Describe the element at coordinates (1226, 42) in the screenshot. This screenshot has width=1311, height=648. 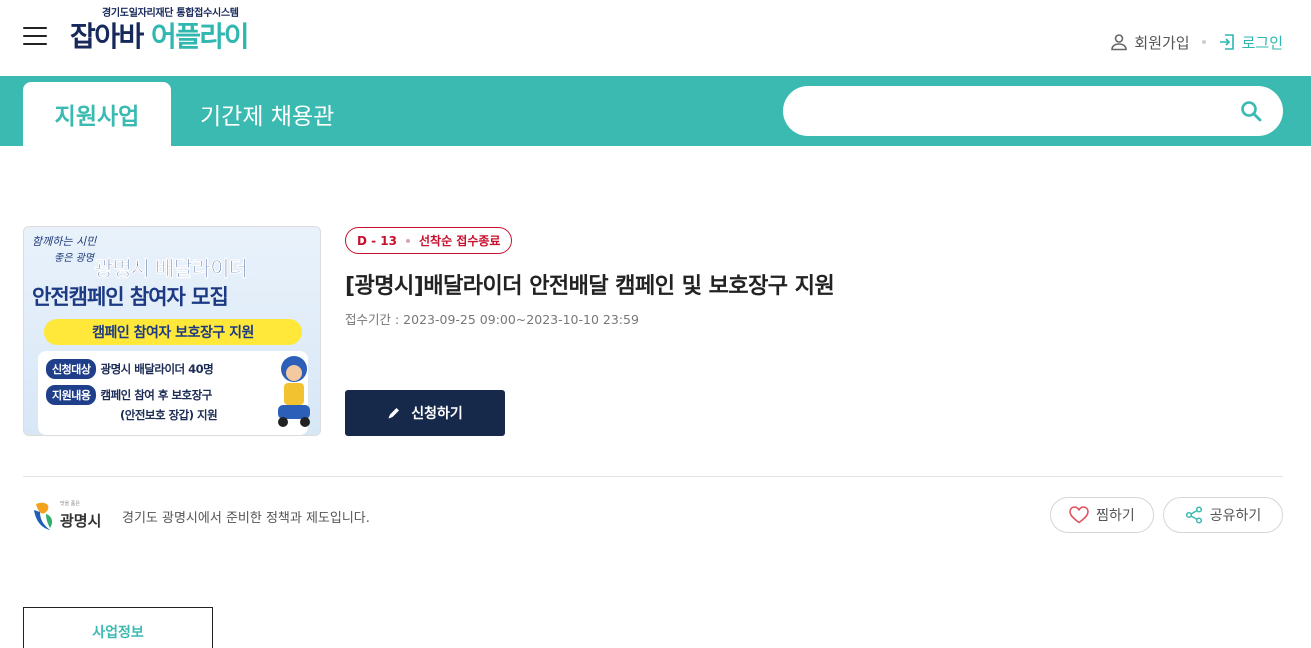
I see `login-icon` at that location.